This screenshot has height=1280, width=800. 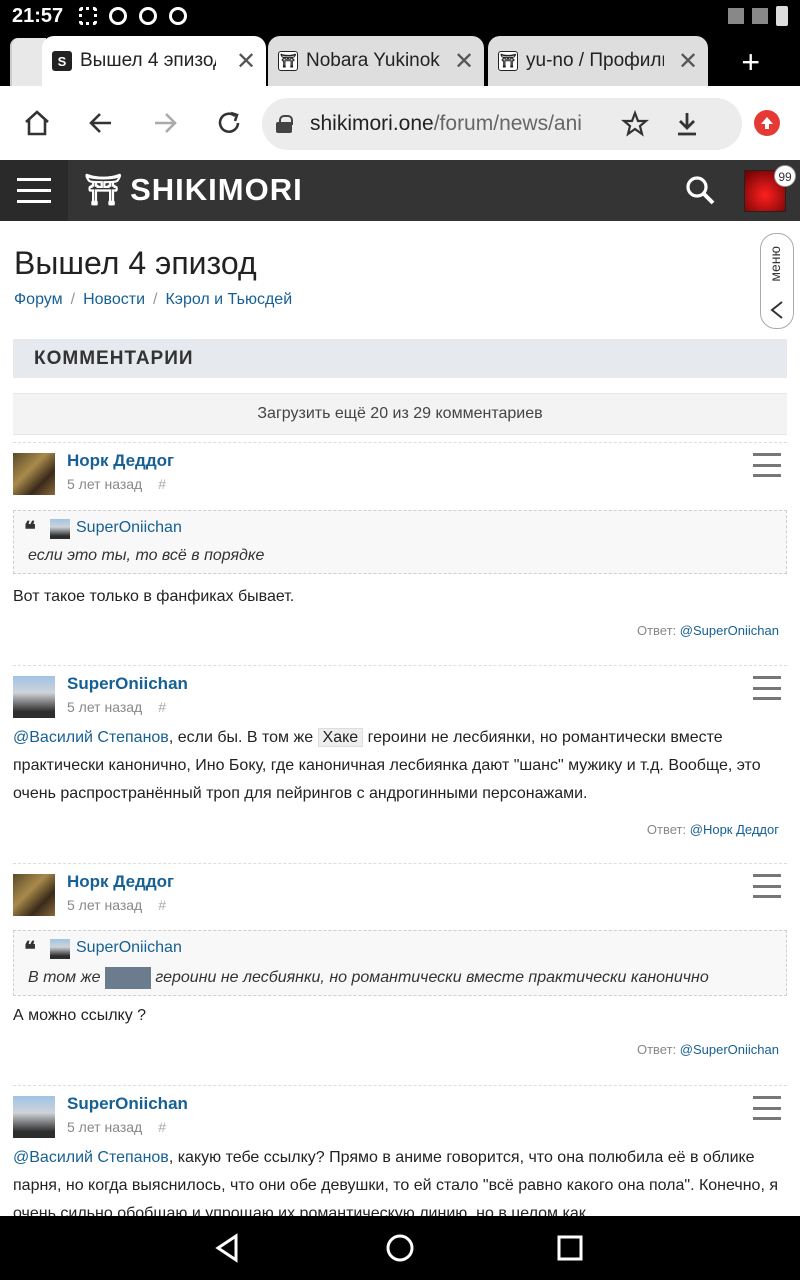 I want to click on tab-nobara: ⛩ Nobara Yukinoko ✕, so click(x=376, y=61).